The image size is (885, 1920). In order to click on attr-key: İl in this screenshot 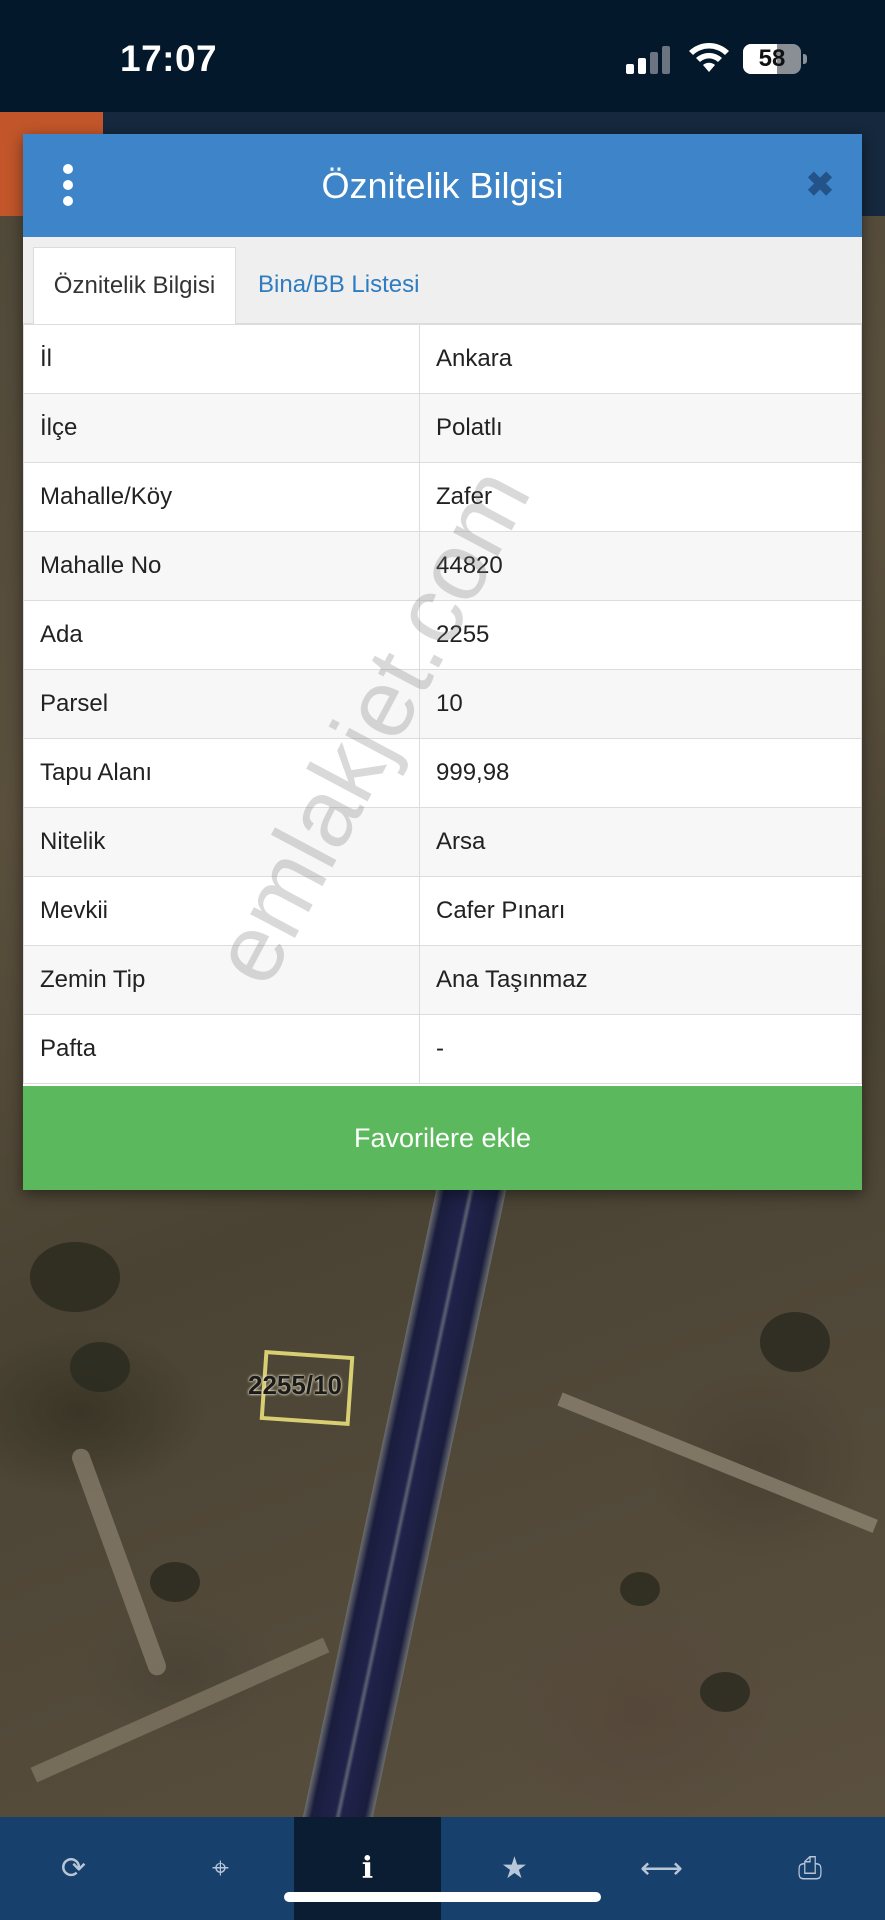, I will do `click(221, 359)`.